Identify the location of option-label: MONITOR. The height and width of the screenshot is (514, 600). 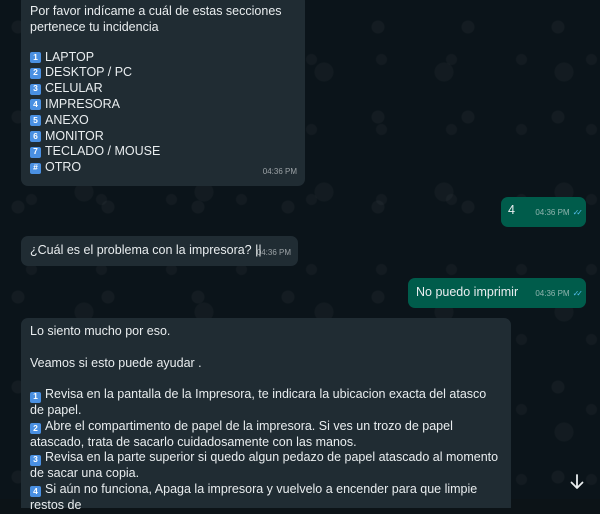
(74, 135).